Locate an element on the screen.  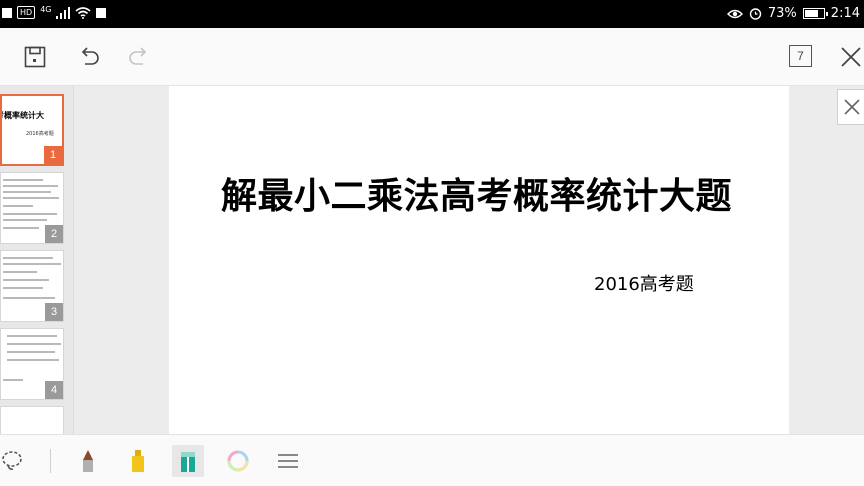
highlighter-icon is located at coordinates (188, 462).